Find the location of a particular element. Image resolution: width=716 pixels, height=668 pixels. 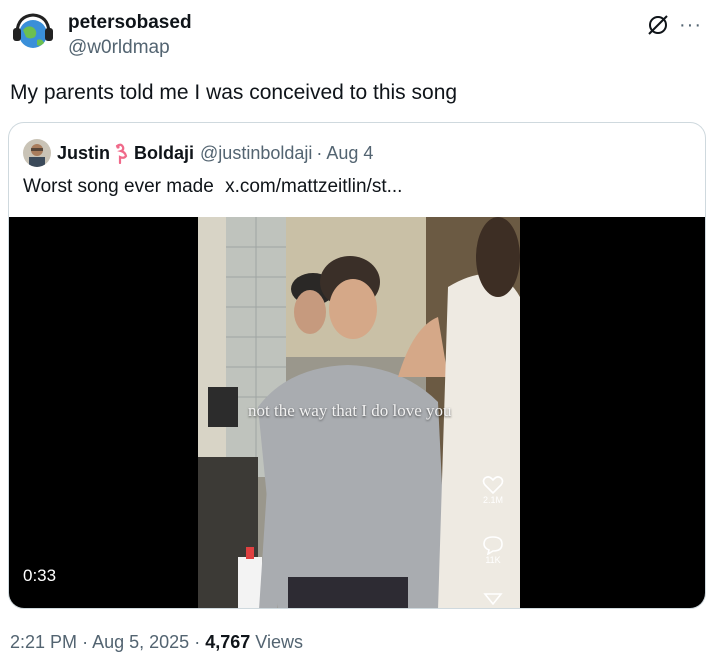

heart-icon is located at coordinates (493, 485).